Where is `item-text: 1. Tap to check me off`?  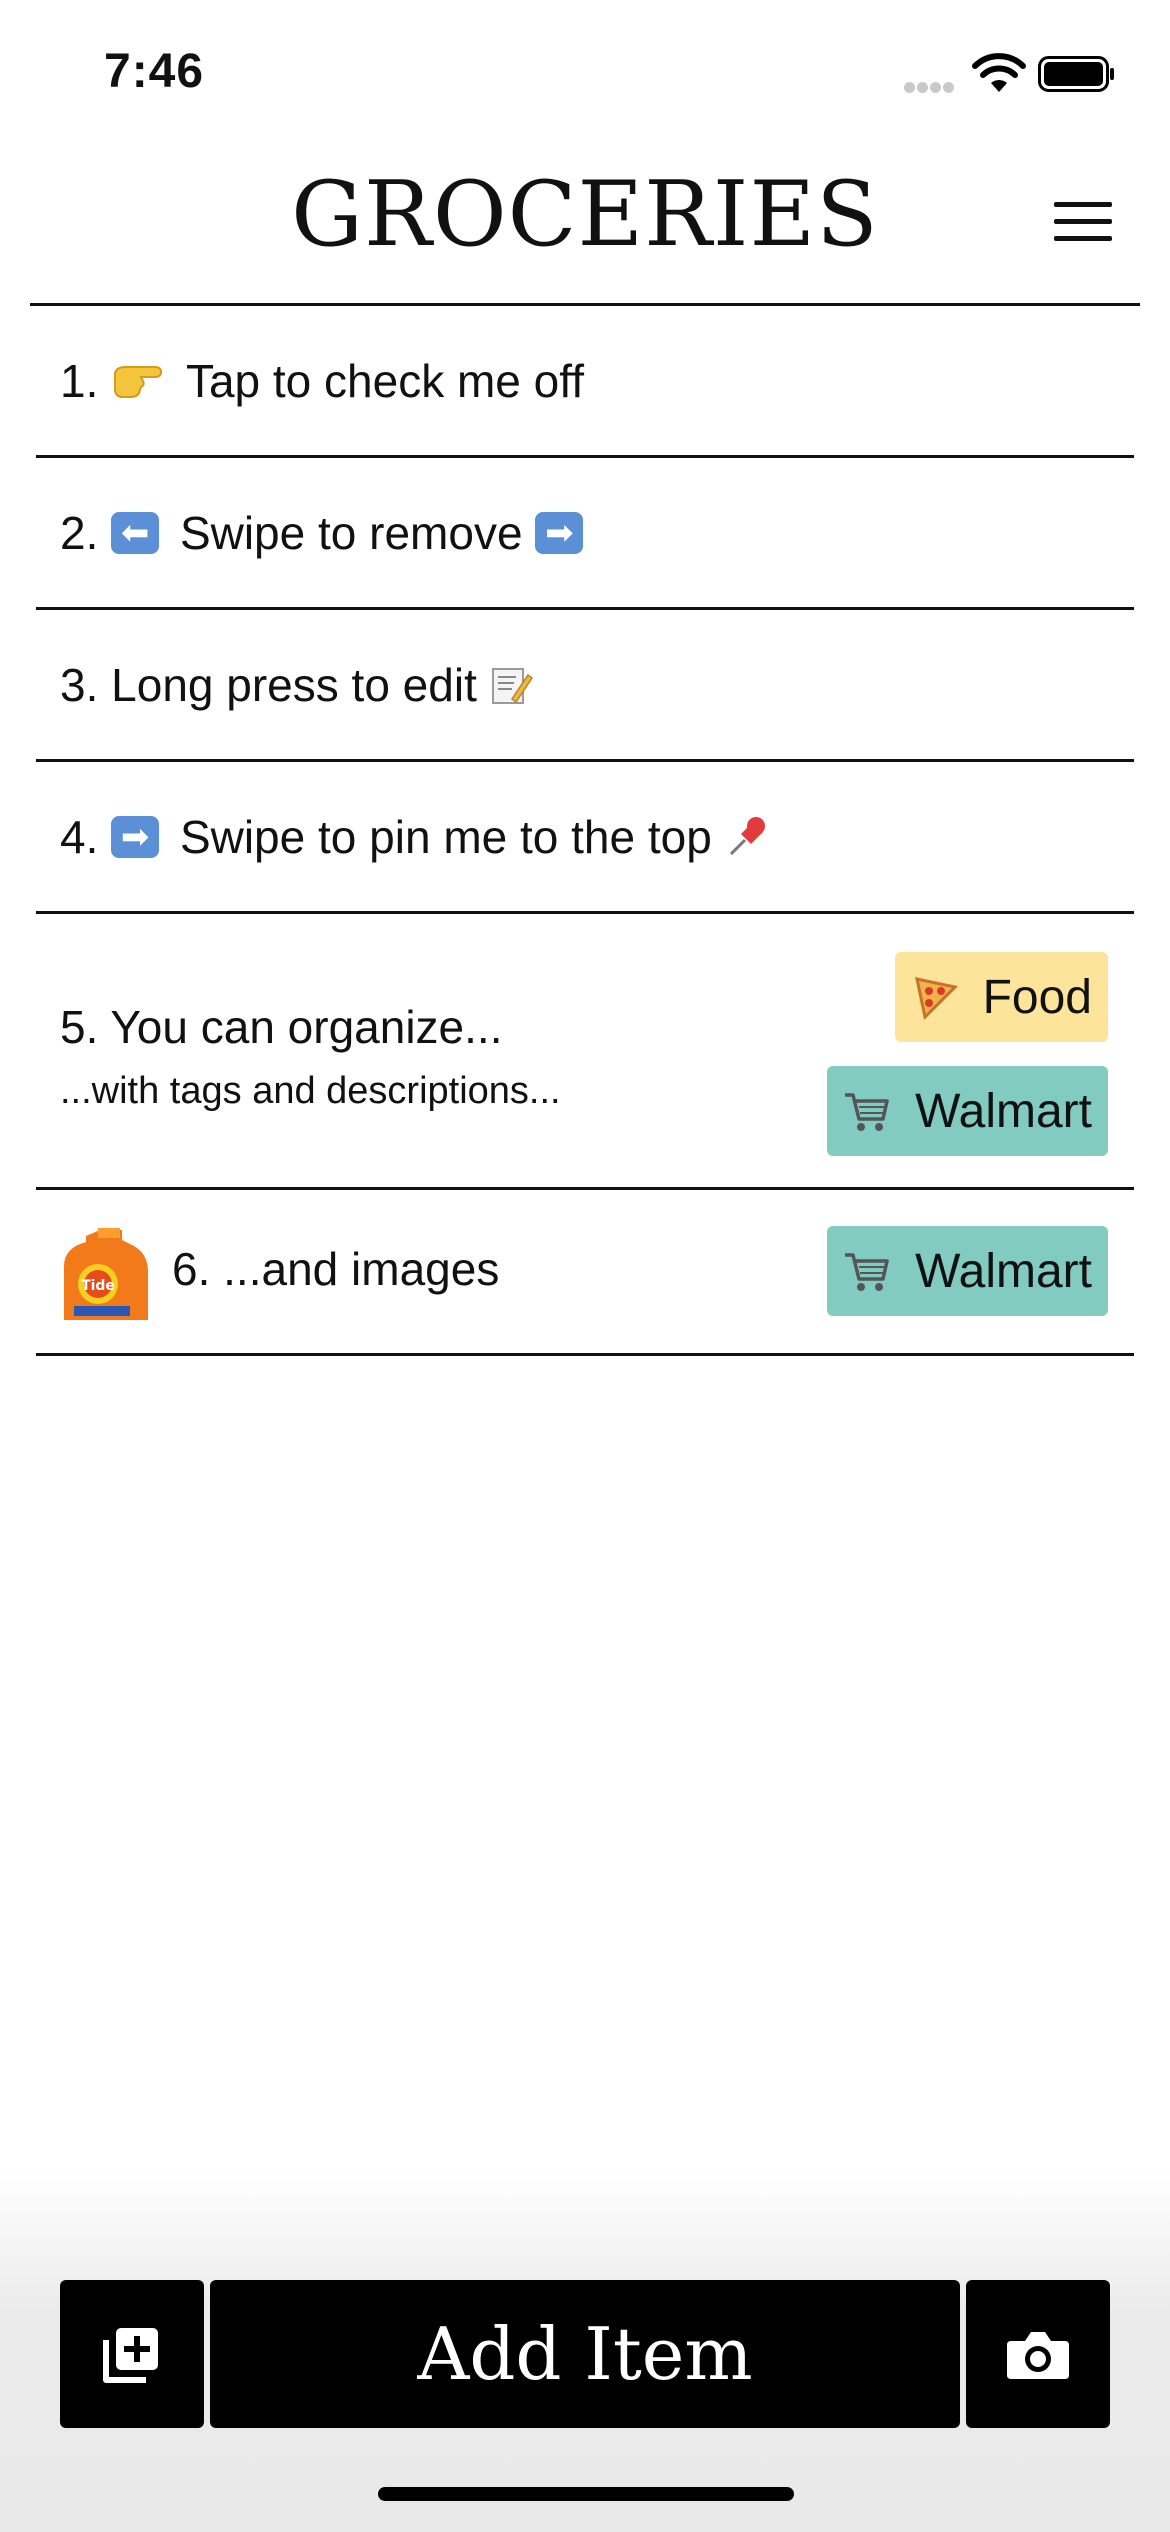 item-text: 1. Tap to check me off is located at coordinates (322, 381).